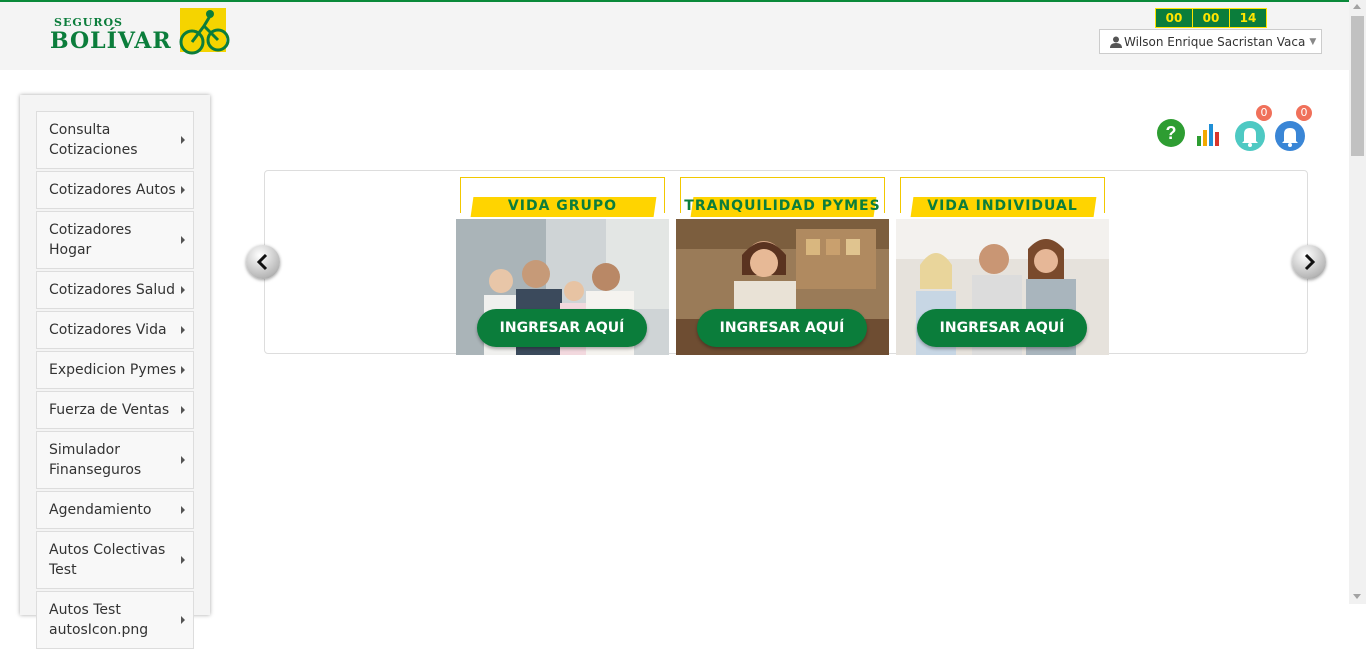 The image size is (1366, 651). What do you see at coordinates (562, 266) in the screenshot?
I see `product-card-vida-grupo: VIDA GRUPO INGRESAR AQUÍ` at bounding box center [562, 266].